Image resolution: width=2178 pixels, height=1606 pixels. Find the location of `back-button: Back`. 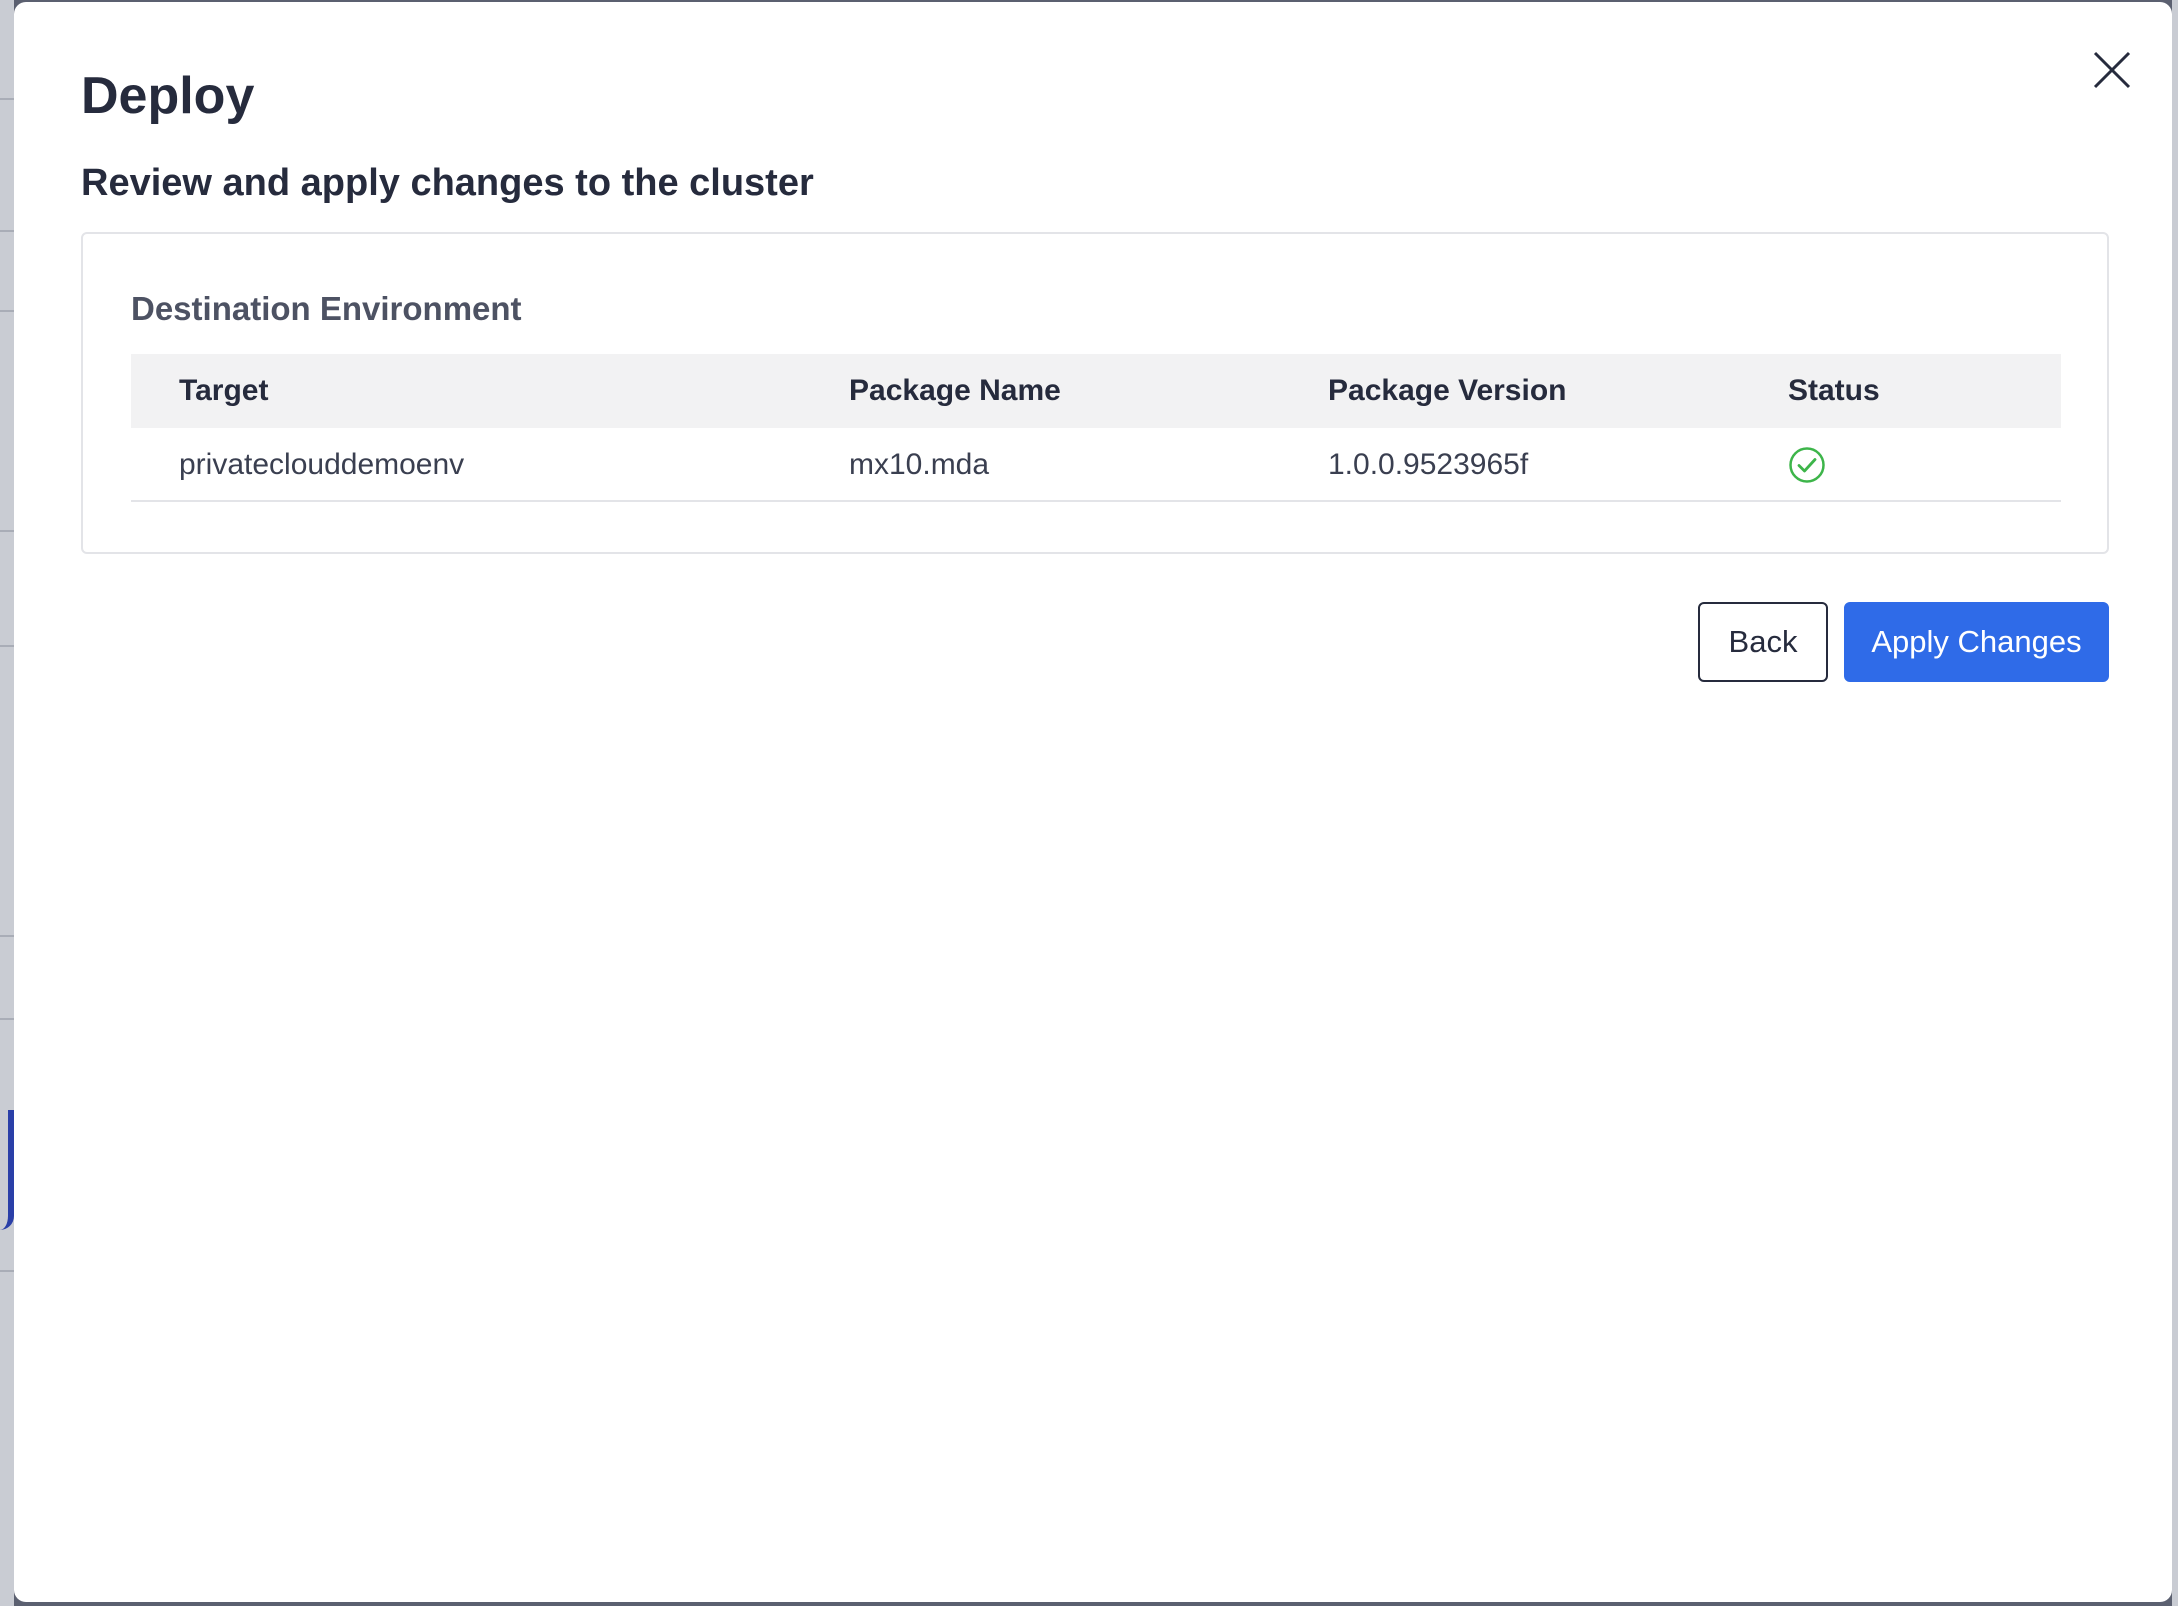

back-button: Back is located at coordinates (1763, 642).